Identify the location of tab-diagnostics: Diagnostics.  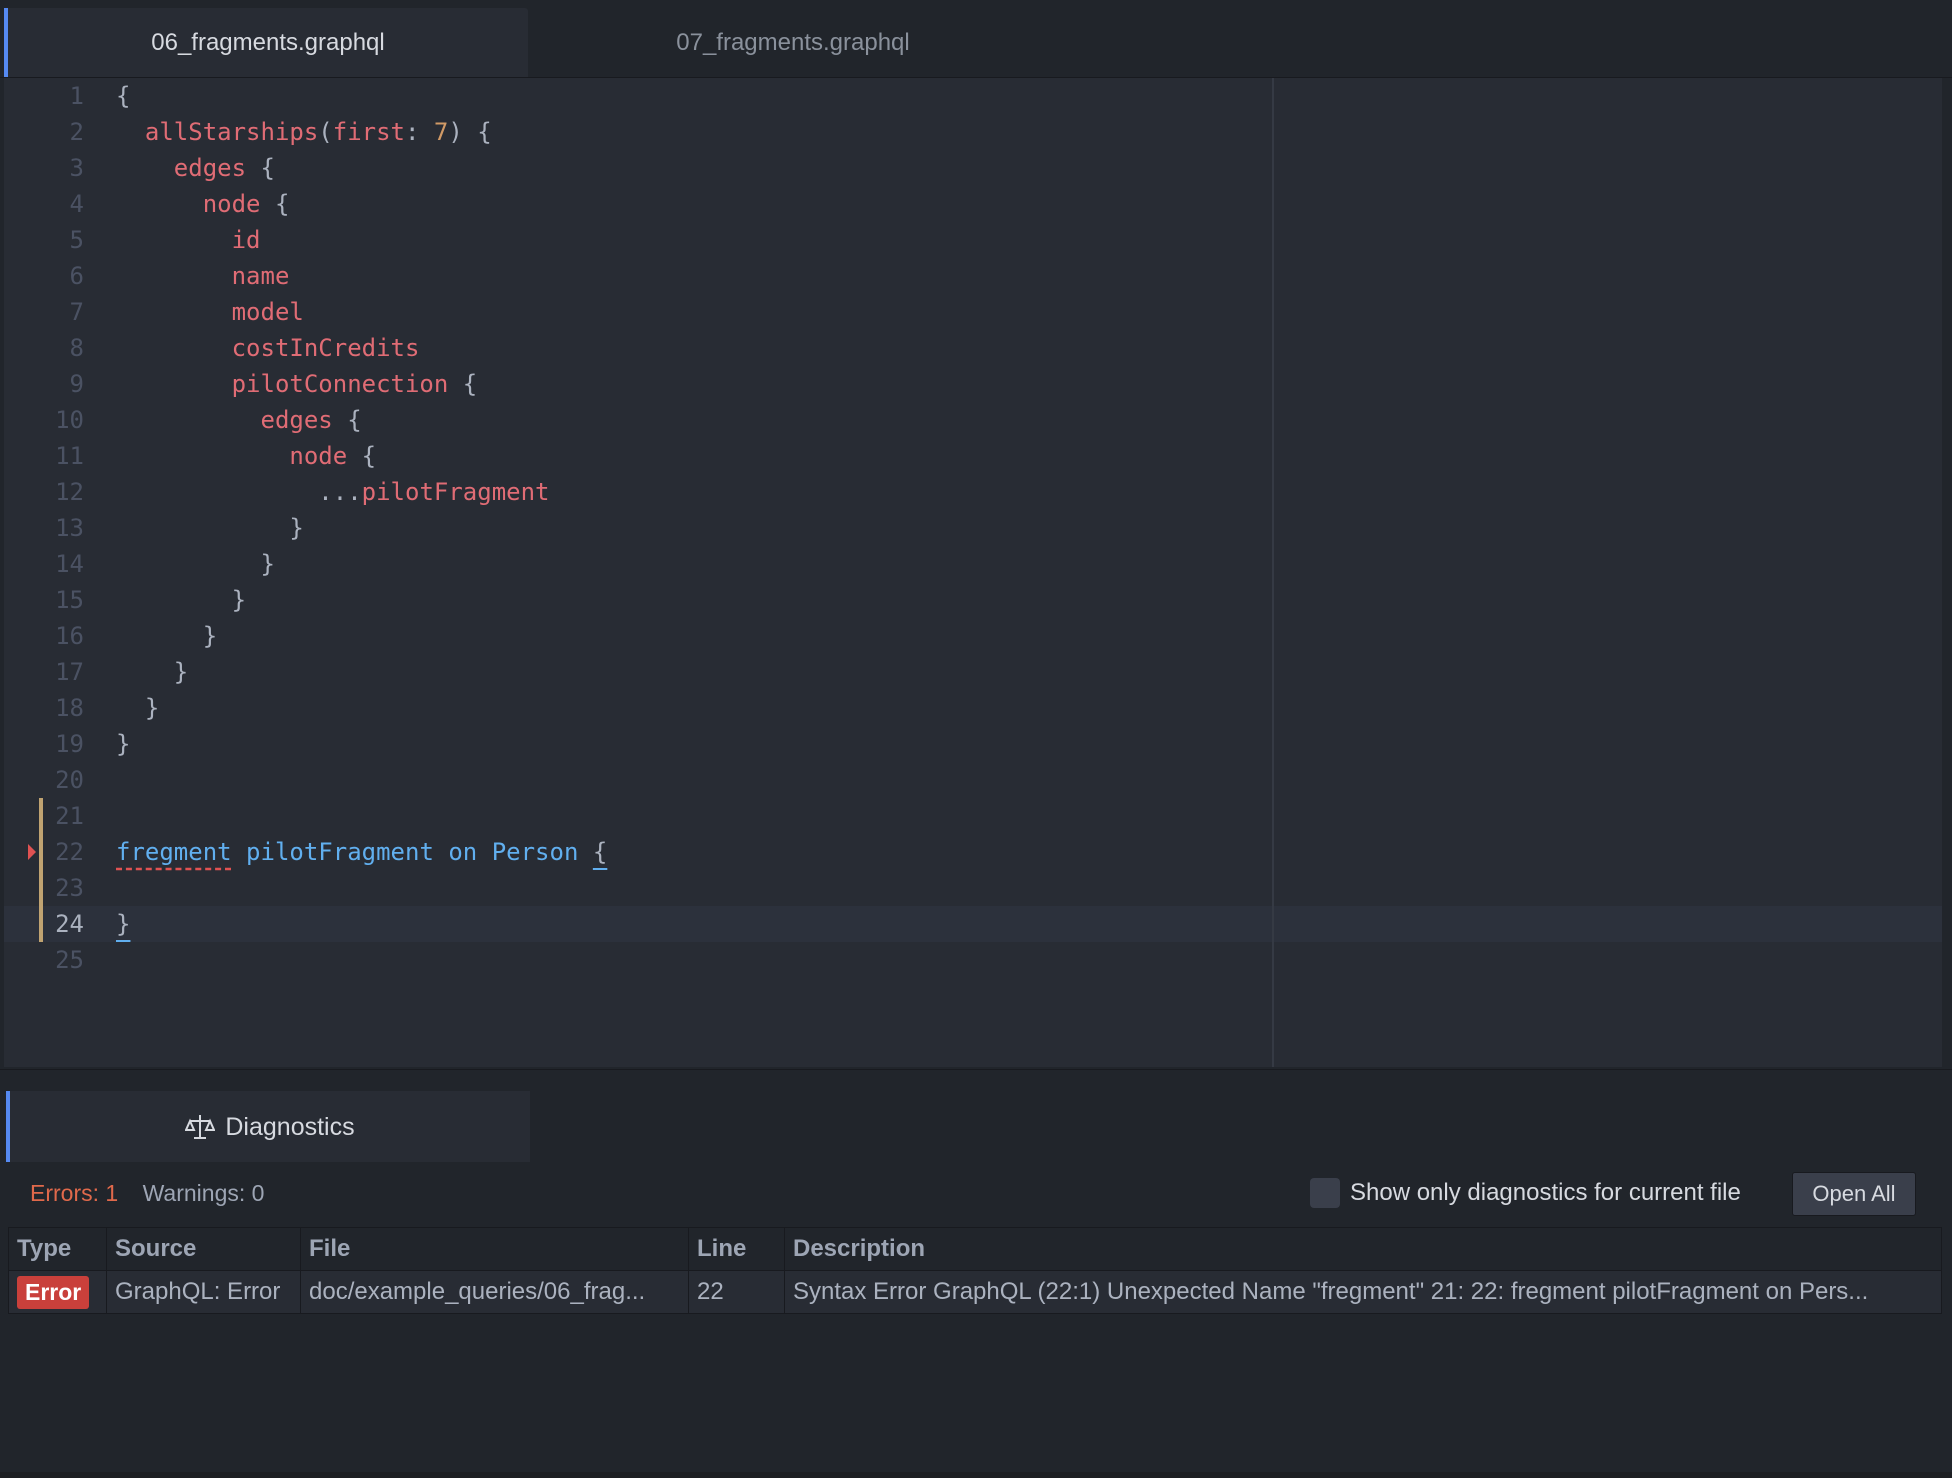
(268, 1127).